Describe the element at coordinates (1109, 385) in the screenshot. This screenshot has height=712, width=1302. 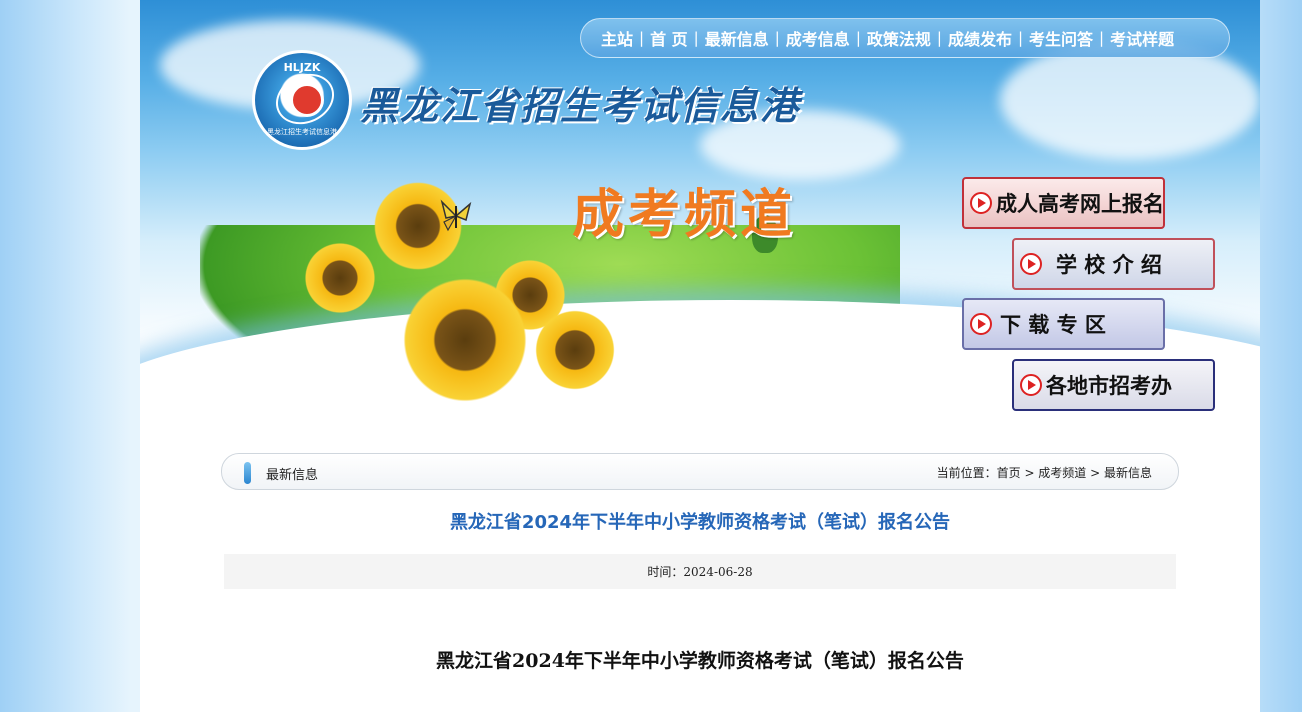
I see `side-button-label: 各地市招考办` at that location.